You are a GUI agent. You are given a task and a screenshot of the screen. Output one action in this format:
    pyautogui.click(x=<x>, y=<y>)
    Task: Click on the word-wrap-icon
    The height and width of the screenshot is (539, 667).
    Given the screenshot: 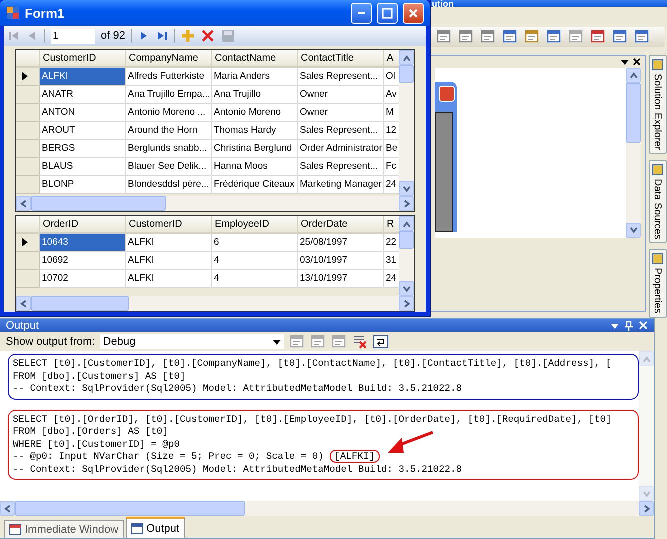 What is the action you would take?
    pyautogui.click(x=381, y=342)
    